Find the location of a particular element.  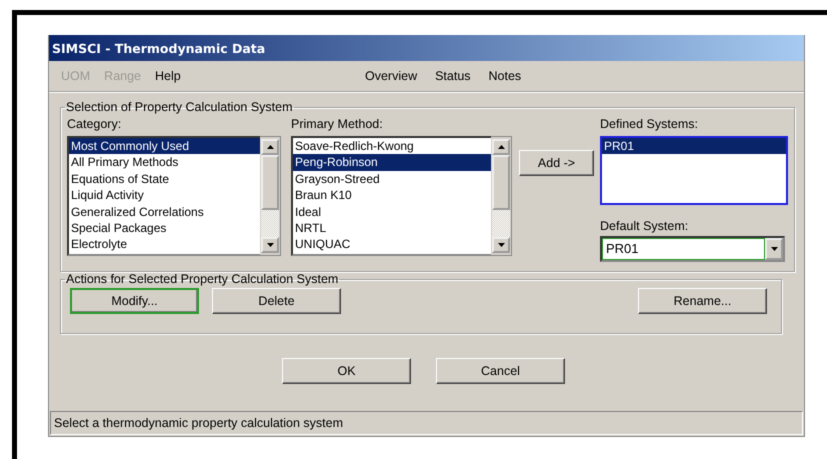

menu-item: Notes is located at coordinates (505, 76).